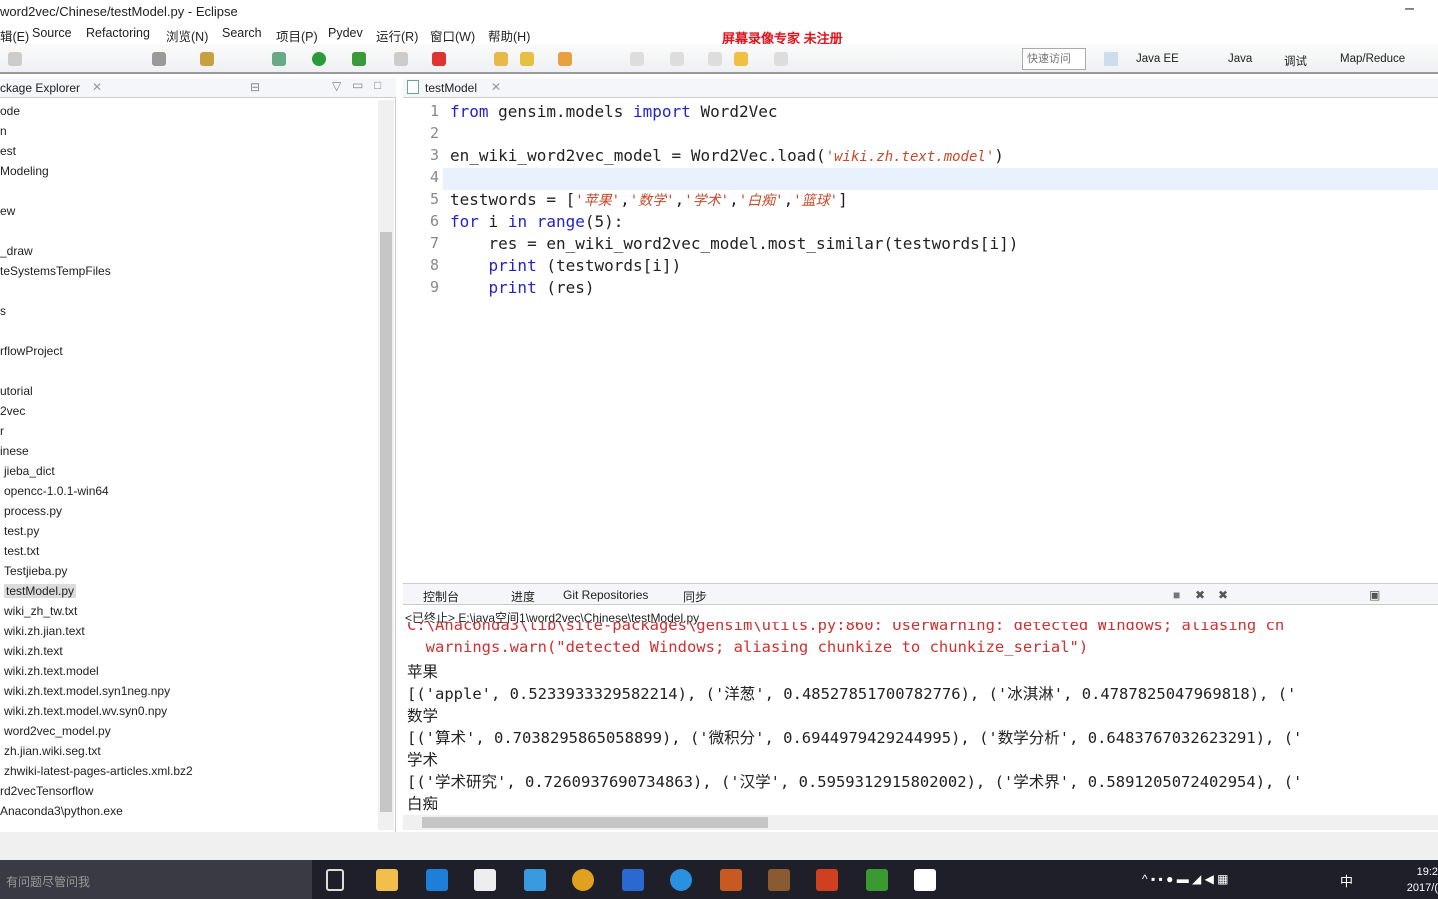 The image size is (1438, 899). What do you see at coordinates (452, 35) in the screenshot?
I see `menu-item: 窗口(W)` at bounding box center [452, 35].